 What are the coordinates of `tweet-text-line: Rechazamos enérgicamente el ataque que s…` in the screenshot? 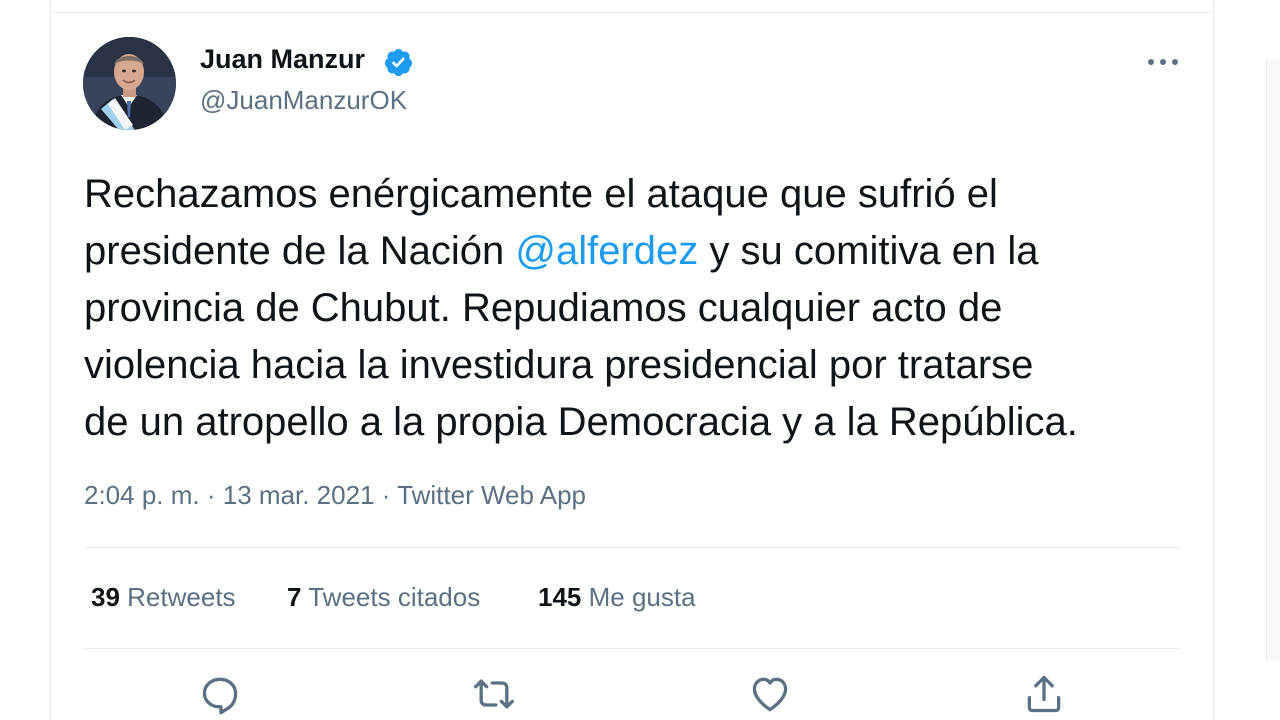 It's located at (541, 194).